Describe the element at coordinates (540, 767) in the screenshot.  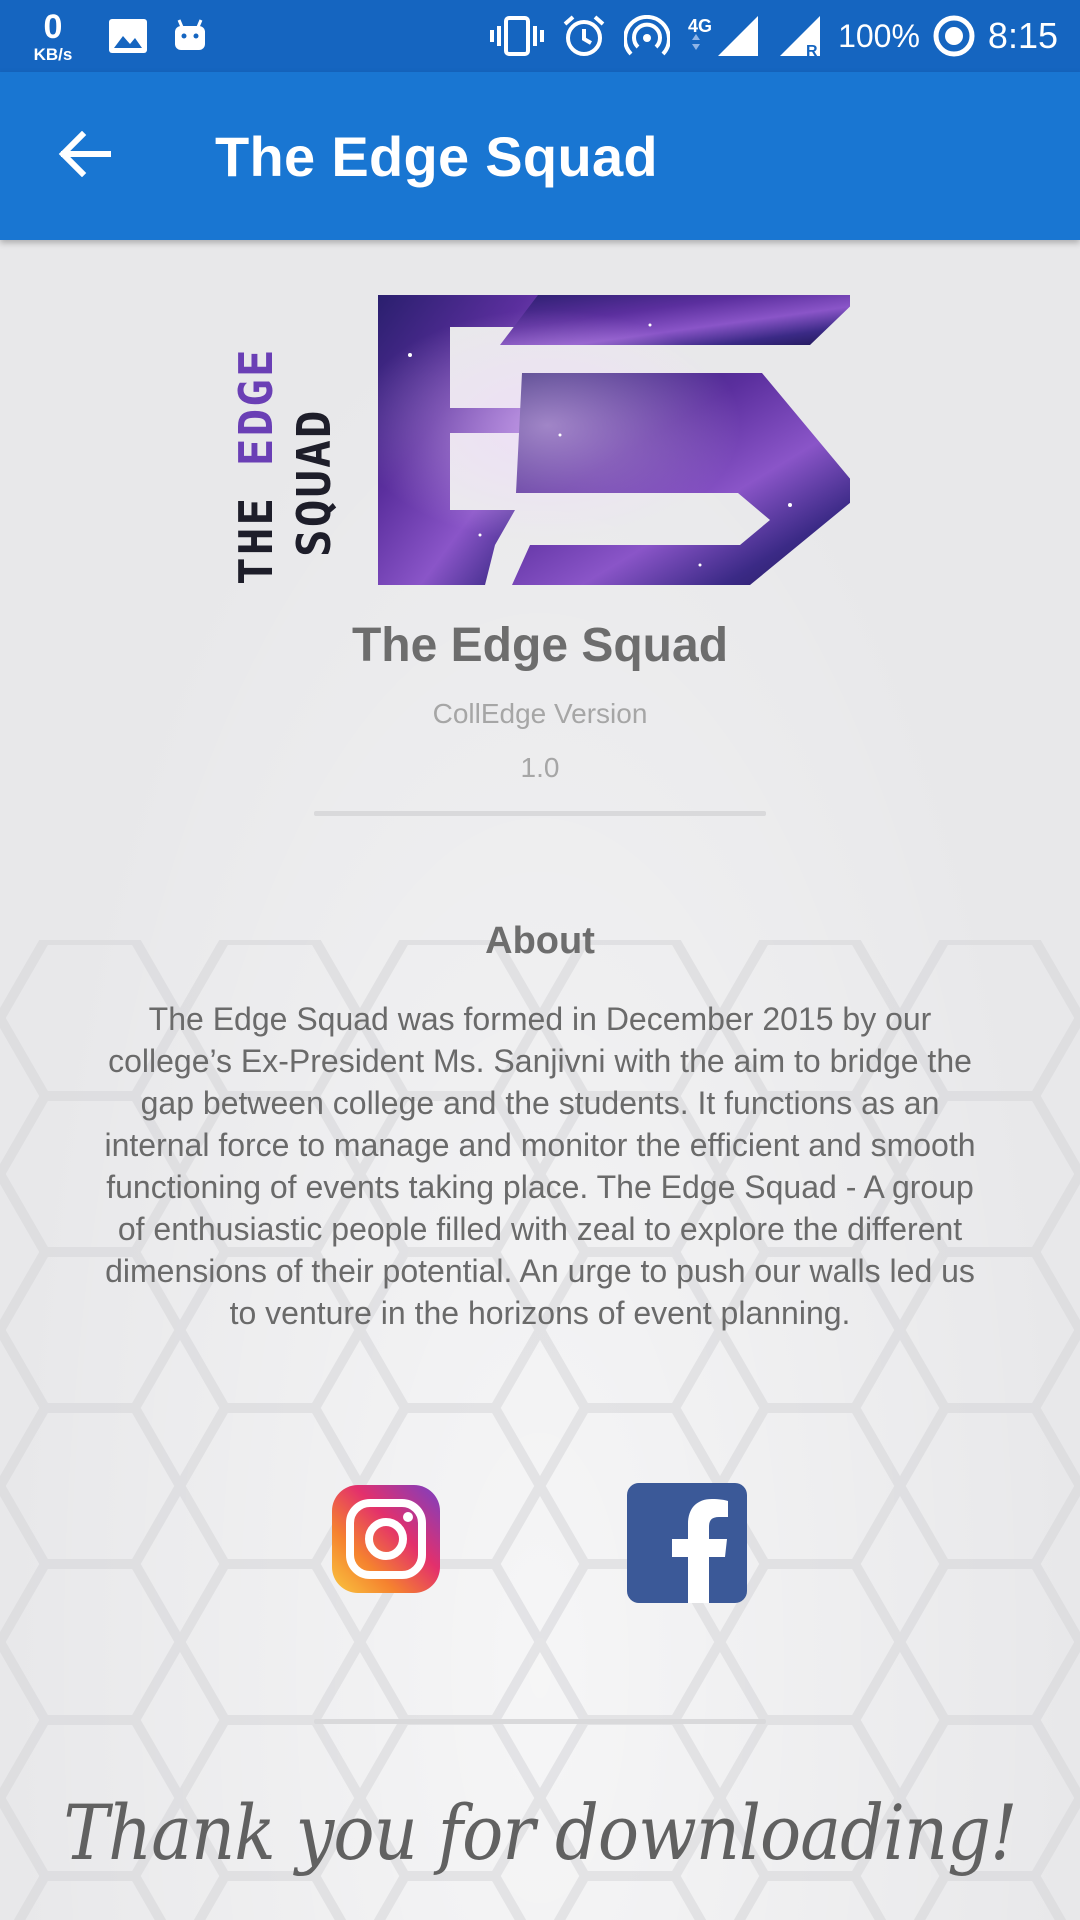
I see `version-value: 1.0` at that location.